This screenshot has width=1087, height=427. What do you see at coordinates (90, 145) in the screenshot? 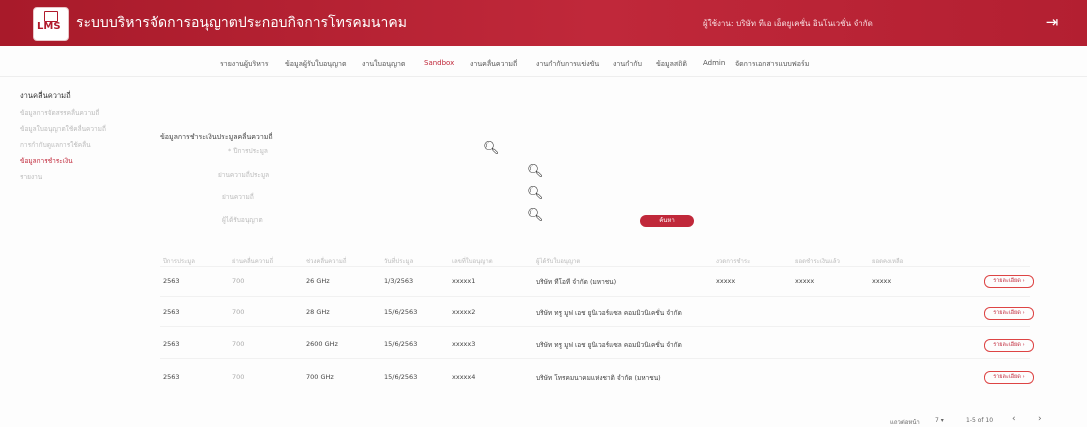
I see `sidebar-item-supervision: การกำกับดูแลการใช้คลื่น` at bounding box center [90, 145].